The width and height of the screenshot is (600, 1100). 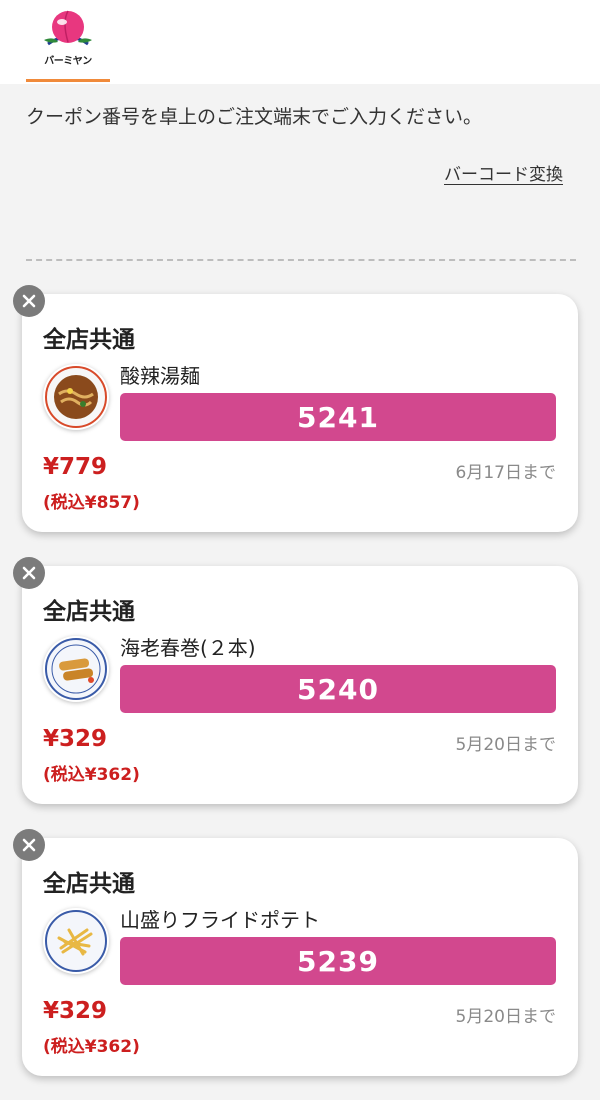 What do you see at coordinates (503, 172) in the screenshot?
I see `barcode-convert-link: バーコード変換` at bounding box center [503, 172].